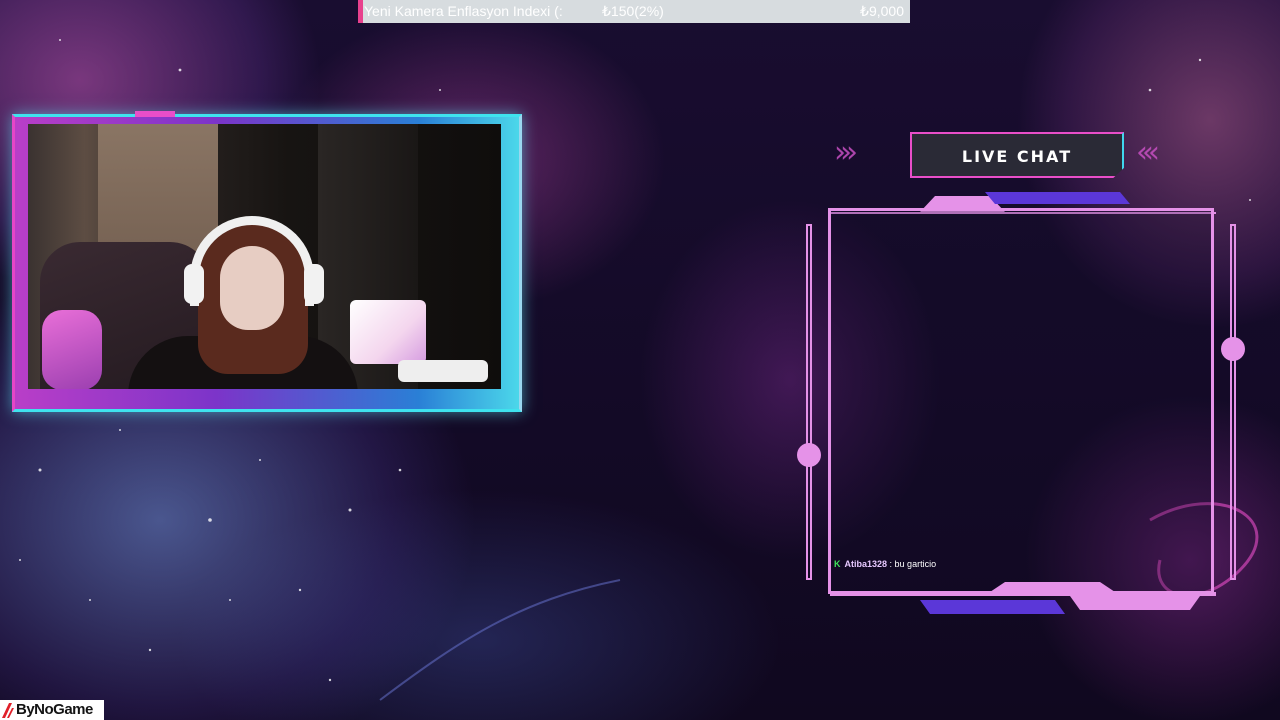 The height and width of the screenshot is (720, 1280). I want to click on microphone-arm, so click(443, 371).